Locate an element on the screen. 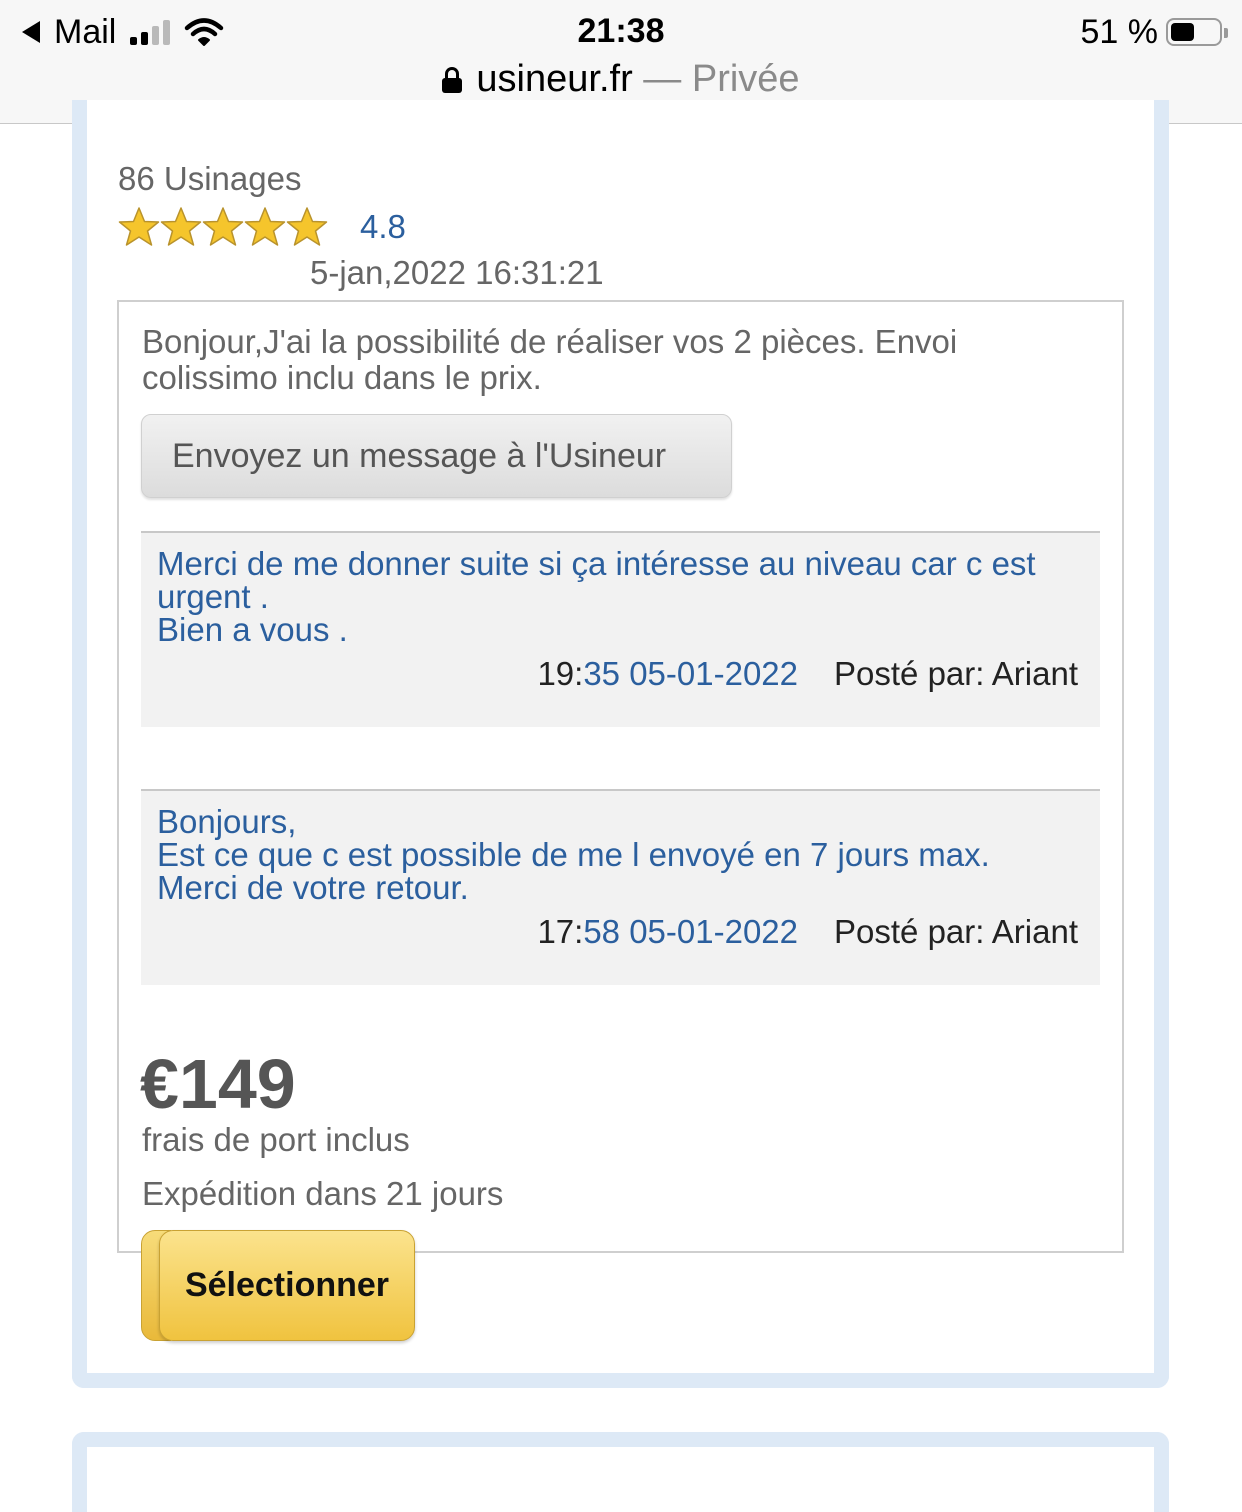 This screenshot has width=1242, height=1512. send-message-button: Envoyez un message à l'Usineur is located at coordinates (436, 456).